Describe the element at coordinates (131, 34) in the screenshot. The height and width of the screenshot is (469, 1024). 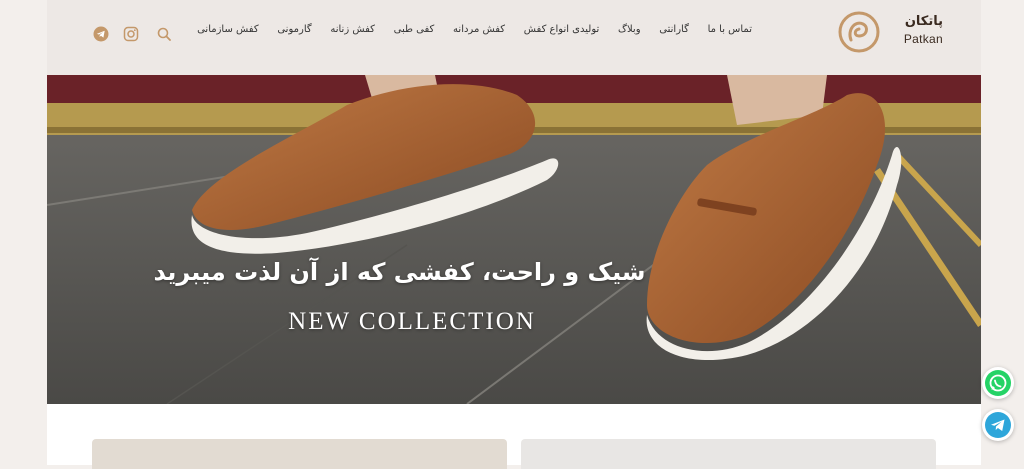
I see `instagram-icon` at that location.